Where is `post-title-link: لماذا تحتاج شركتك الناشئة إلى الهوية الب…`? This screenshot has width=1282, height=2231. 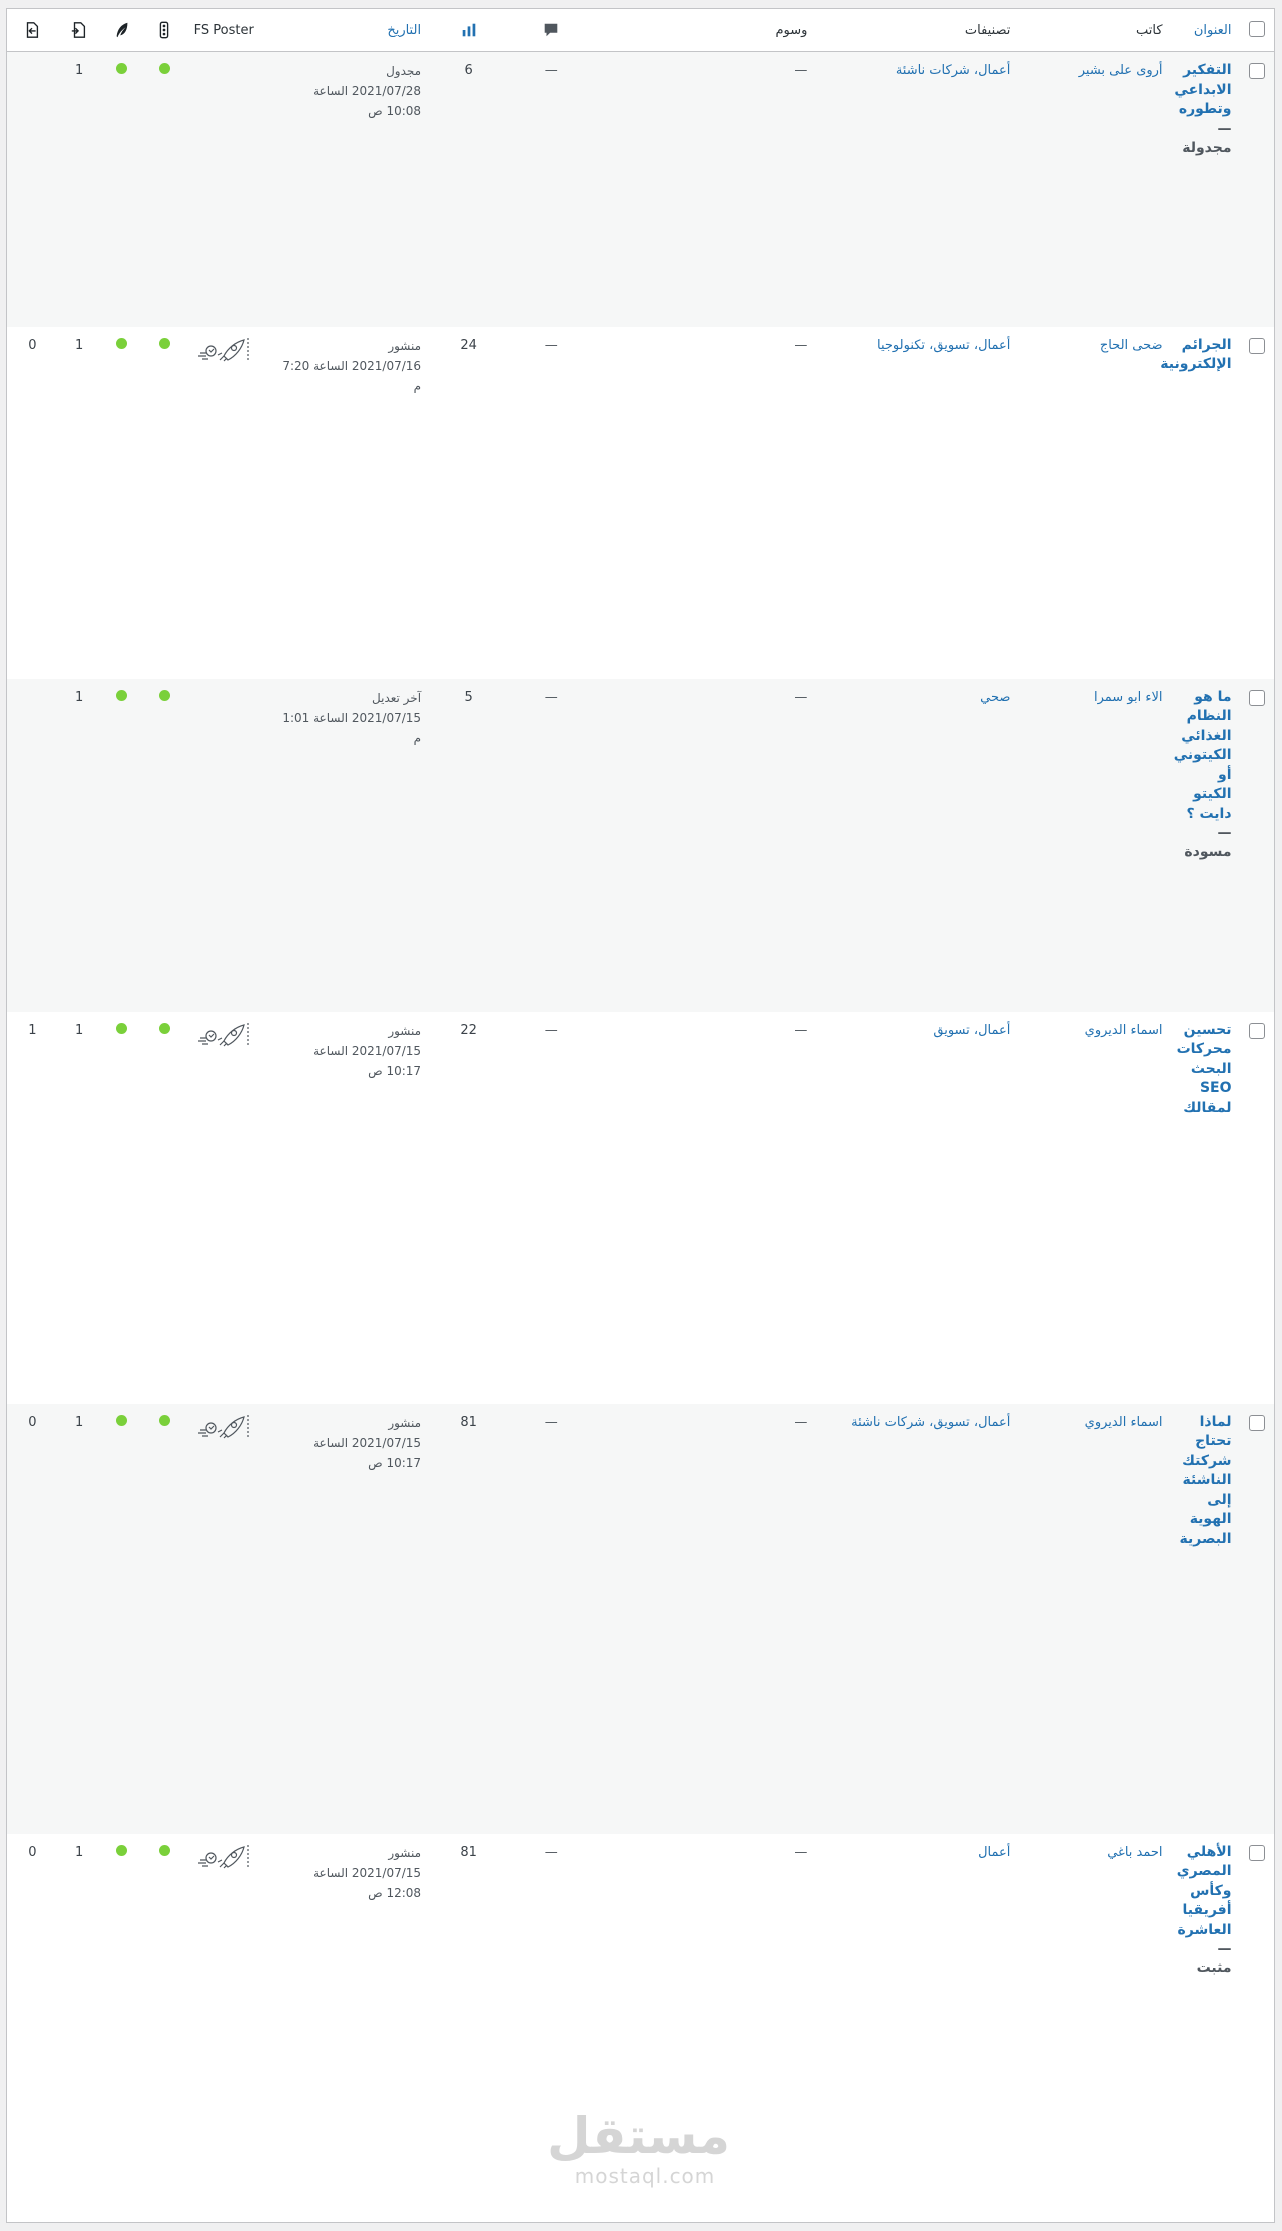
post-title-link: لماذا تحتاج شركتك الناشئة إلى الهوية الب… is located at coordinates (1205, 1480).